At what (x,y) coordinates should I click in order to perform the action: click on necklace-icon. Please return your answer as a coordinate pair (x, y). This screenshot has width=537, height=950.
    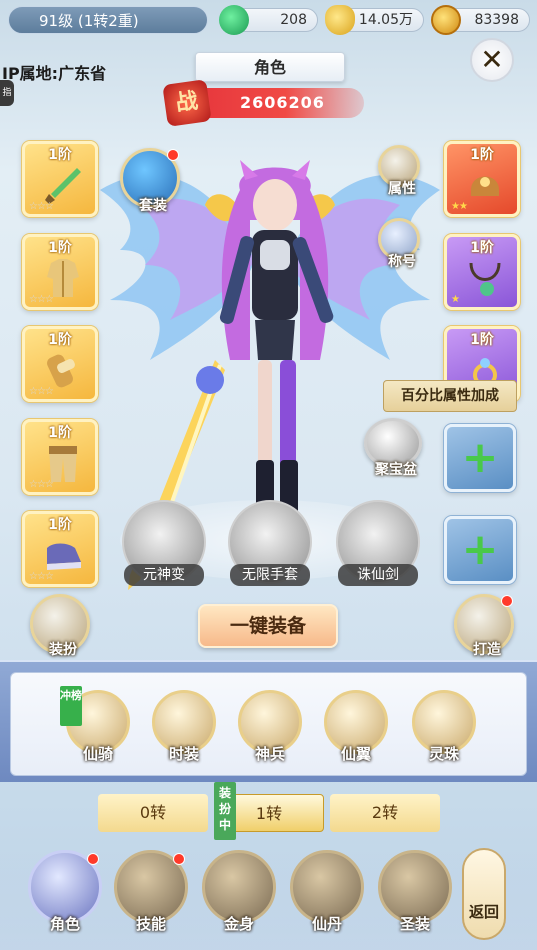
    Looking at the image, I should click on (485, 279).